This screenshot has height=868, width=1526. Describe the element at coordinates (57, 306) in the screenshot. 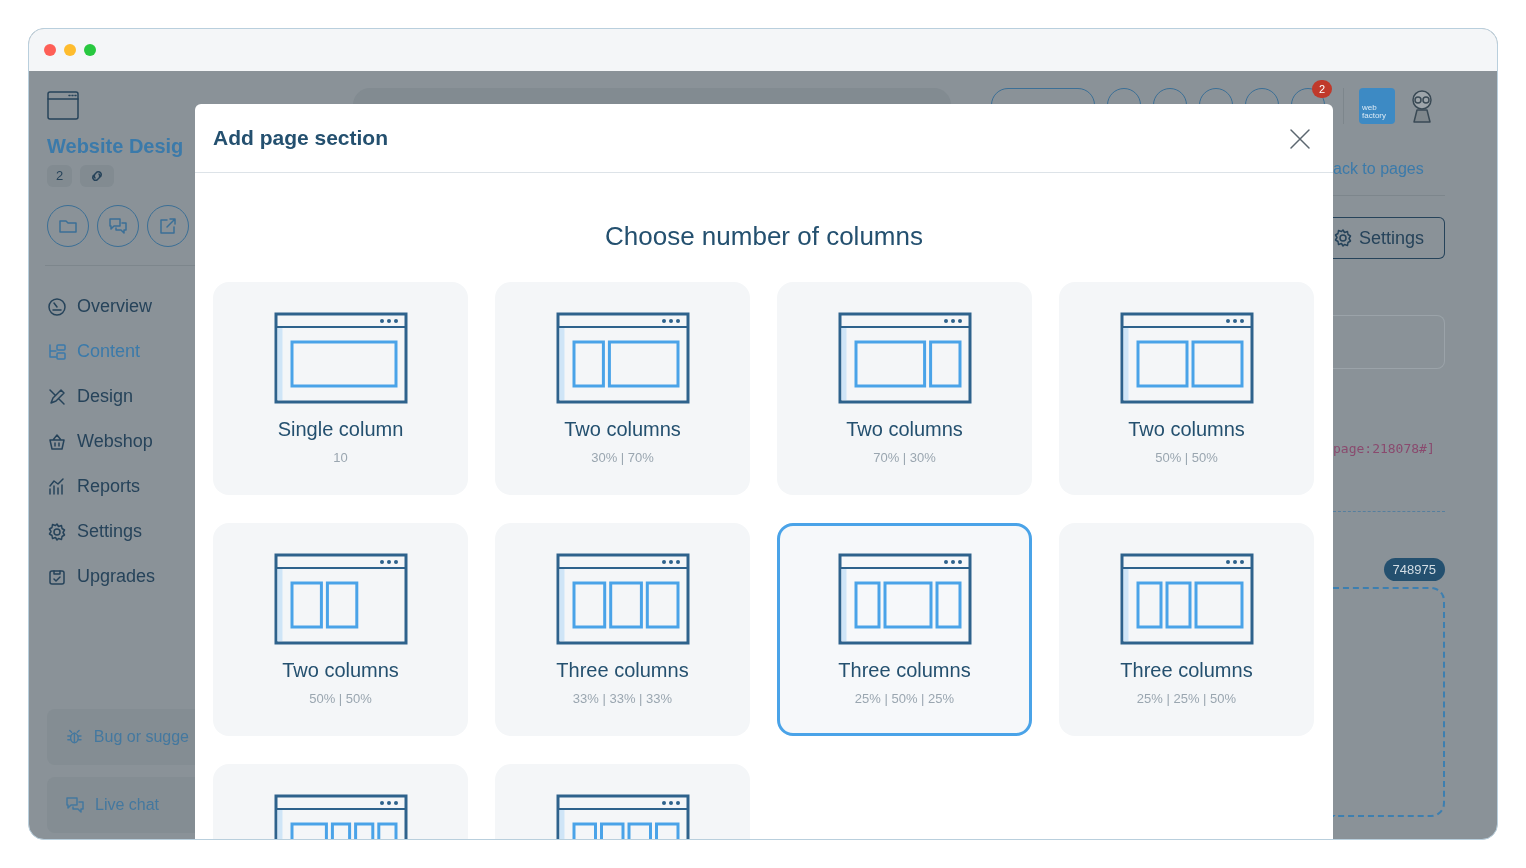

I see `gauge-icon` at that location.